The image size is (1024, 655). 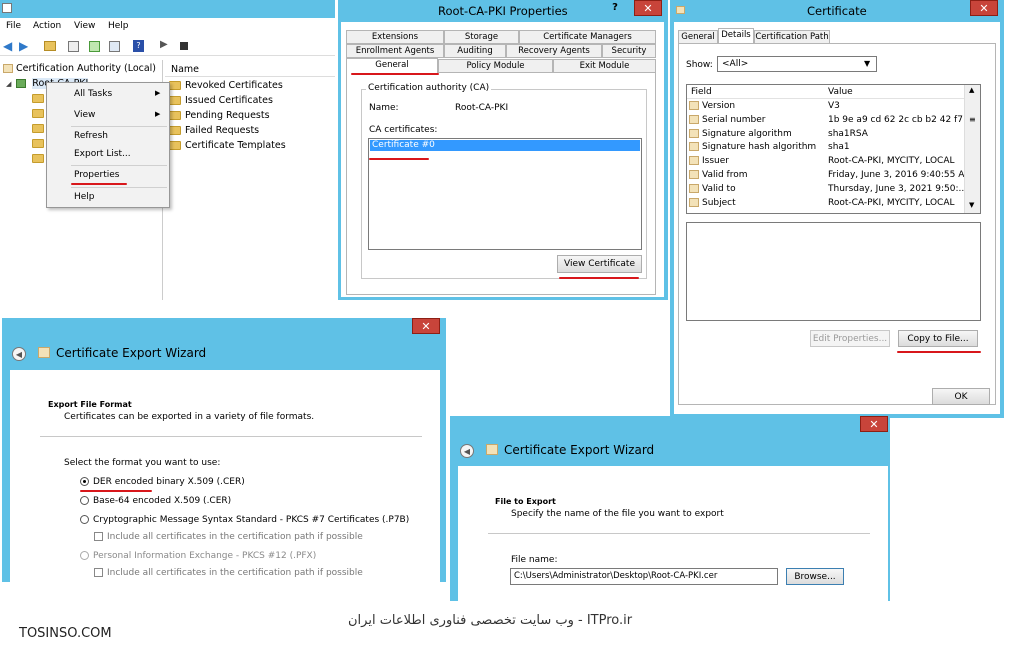 I want to click on expand-arrow-icon: ◢, so click(x=8, y=84).